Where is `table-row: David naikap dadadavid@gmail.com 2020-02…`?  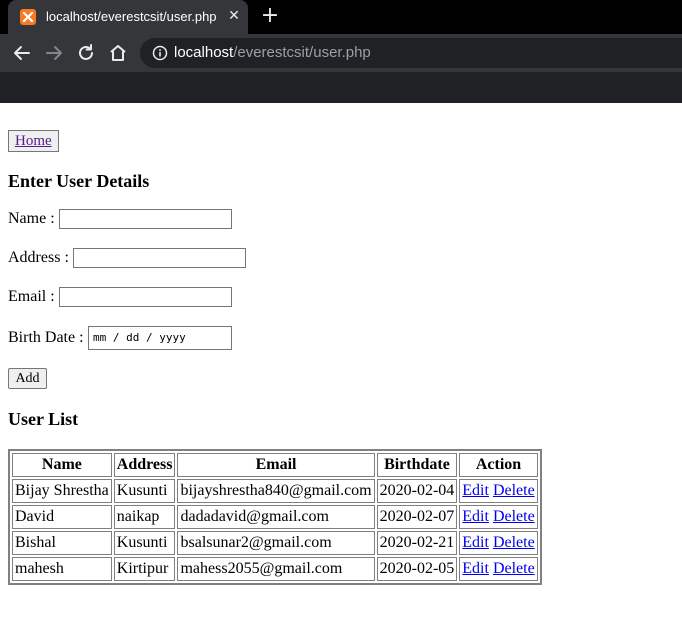 table-row: David naikap dadadavid@gmail.com 2020-02… is located at coordinates (275, 517).